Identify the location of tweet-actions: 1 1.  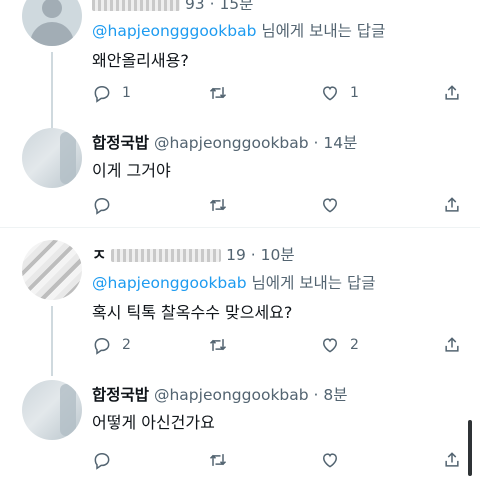
(277, 93).